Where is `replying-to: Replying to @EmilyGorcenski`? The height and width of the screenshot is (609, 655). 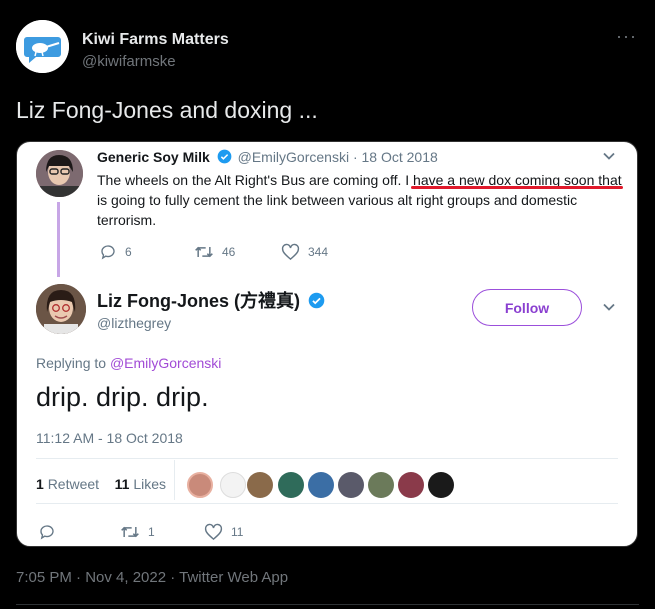
replying-to: Replying to @EmilyGorcenski is located at coordinates (128, 363).